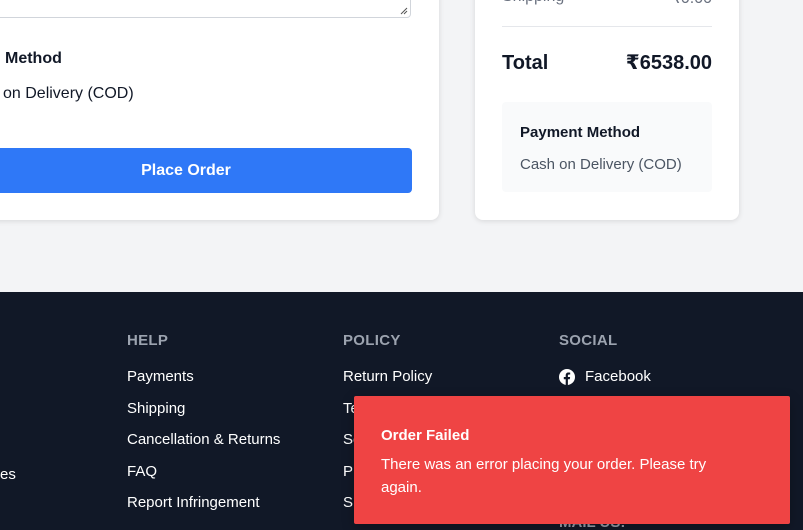  I want to click on summary-divider, so click(607, 26).